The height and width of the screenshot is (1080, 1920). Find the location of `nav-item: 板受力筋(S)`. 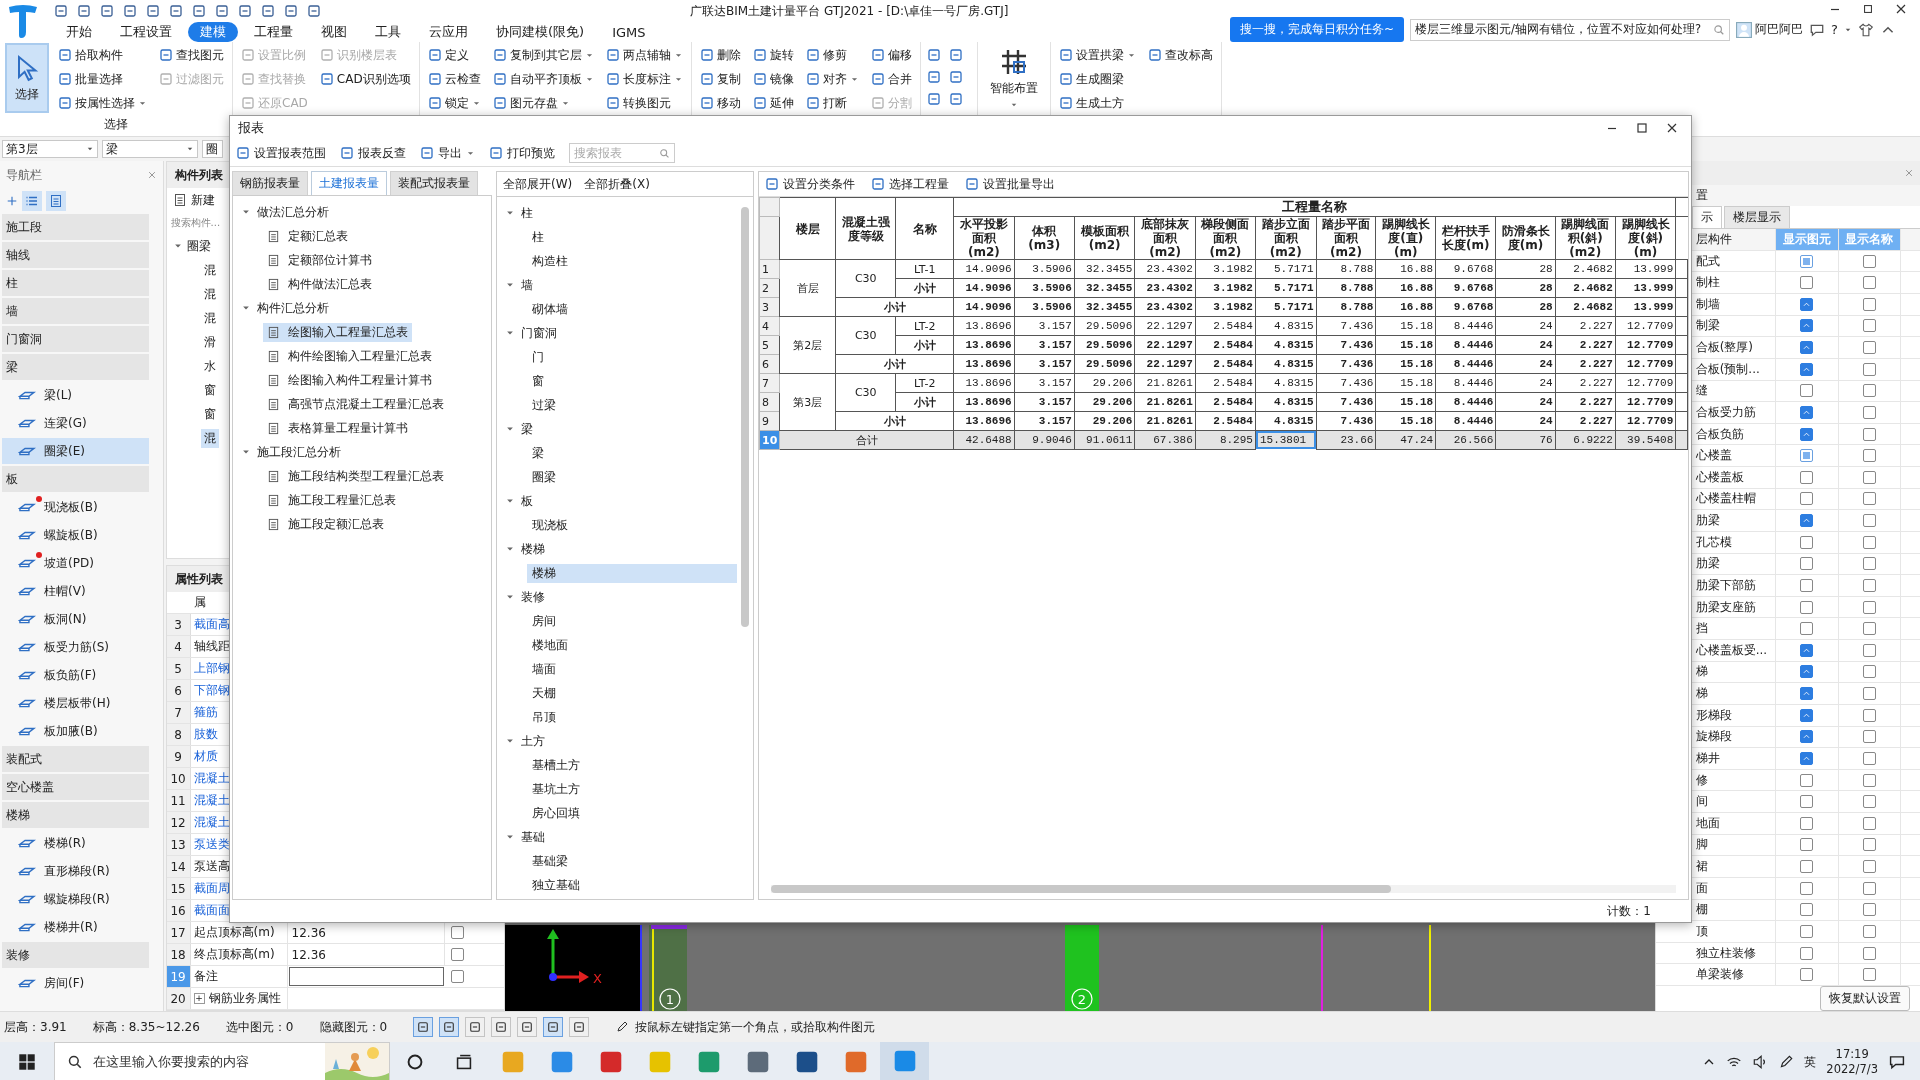

nav-item: 板受力筋(S) is located at coordinates (75, 647).